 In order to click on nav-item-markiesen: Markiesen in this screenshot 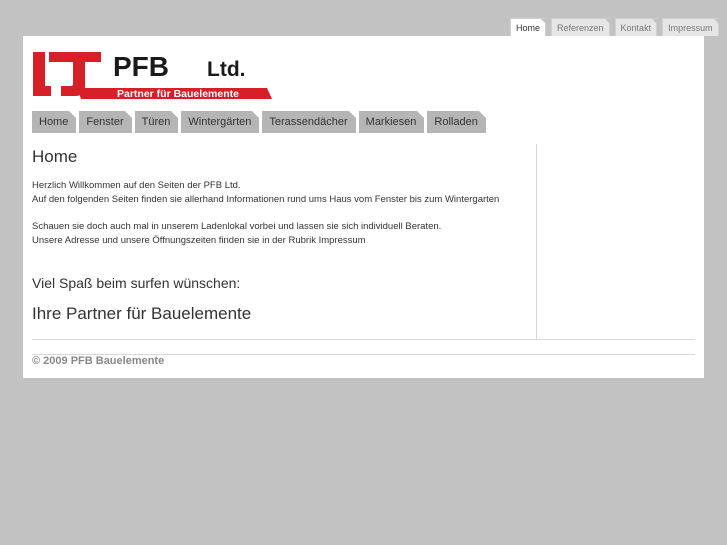, I will do `click(391, 122)`.